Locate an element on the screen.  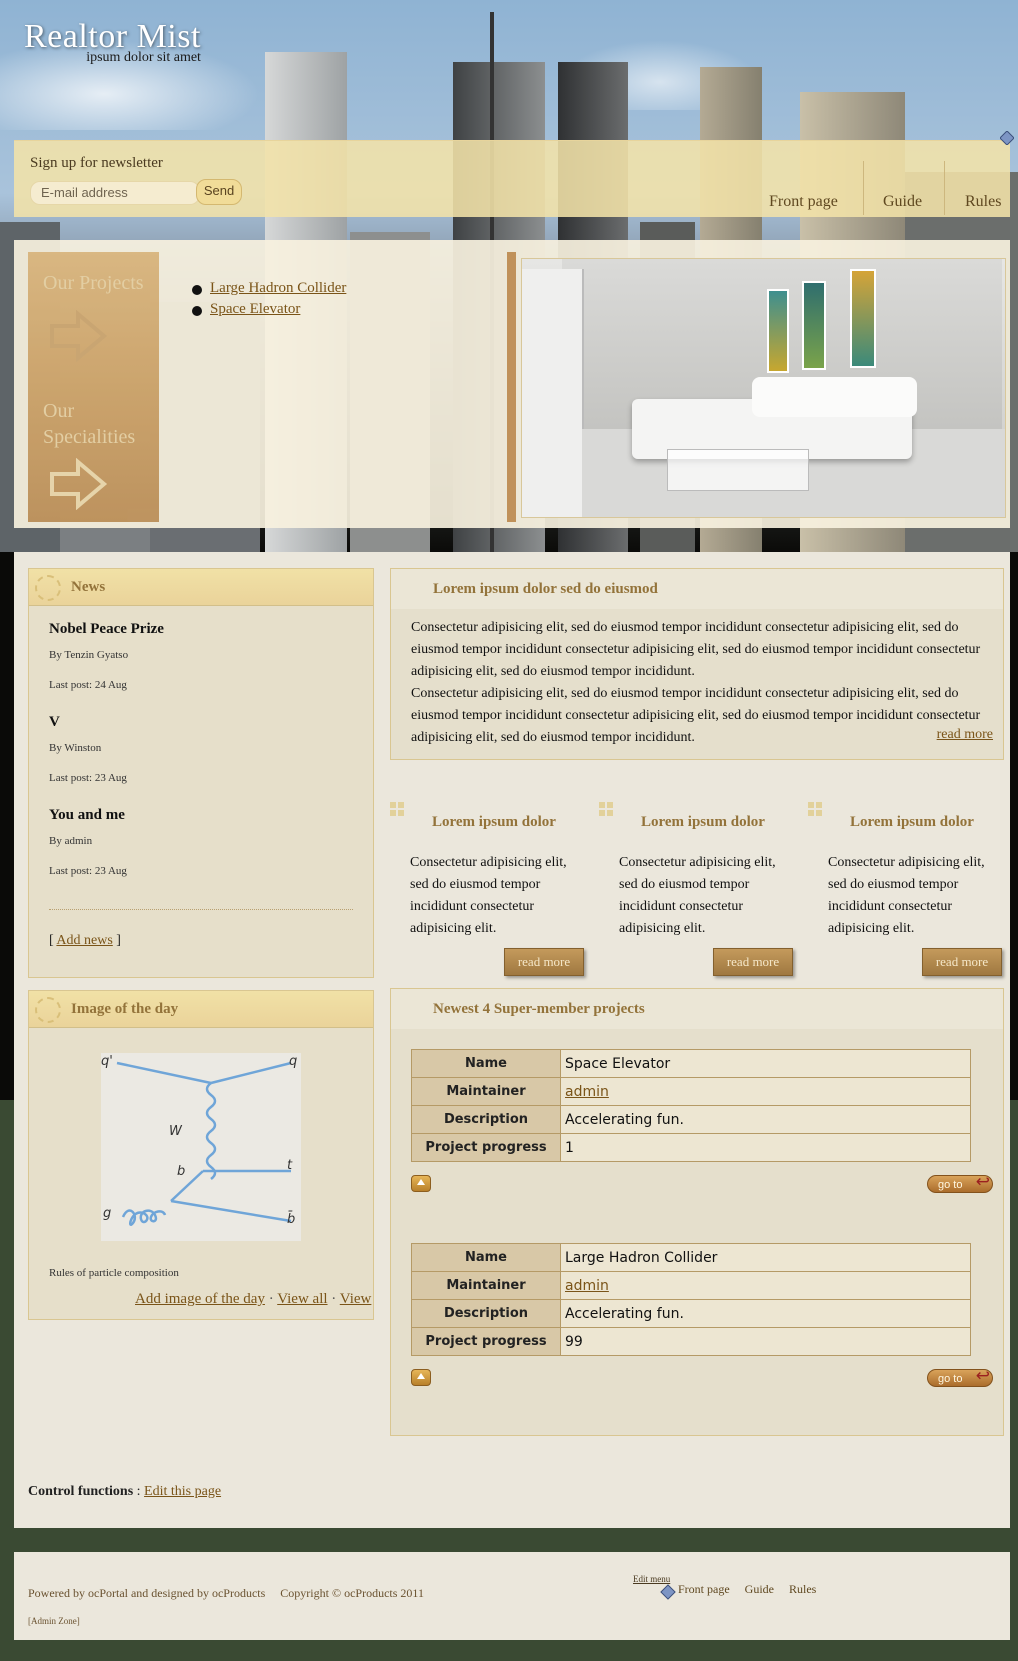
news-headline: Nobel Peace Prize is located at coordinates (106, 629).